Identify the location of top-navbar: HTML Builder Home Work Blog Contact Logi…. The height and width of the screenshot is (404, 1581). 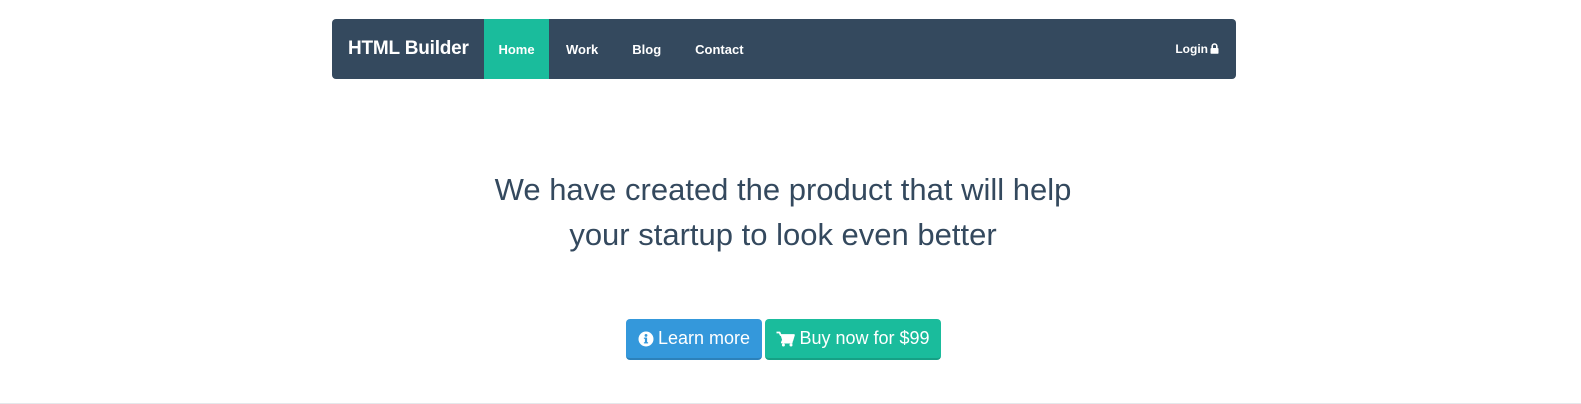
(784, 49).